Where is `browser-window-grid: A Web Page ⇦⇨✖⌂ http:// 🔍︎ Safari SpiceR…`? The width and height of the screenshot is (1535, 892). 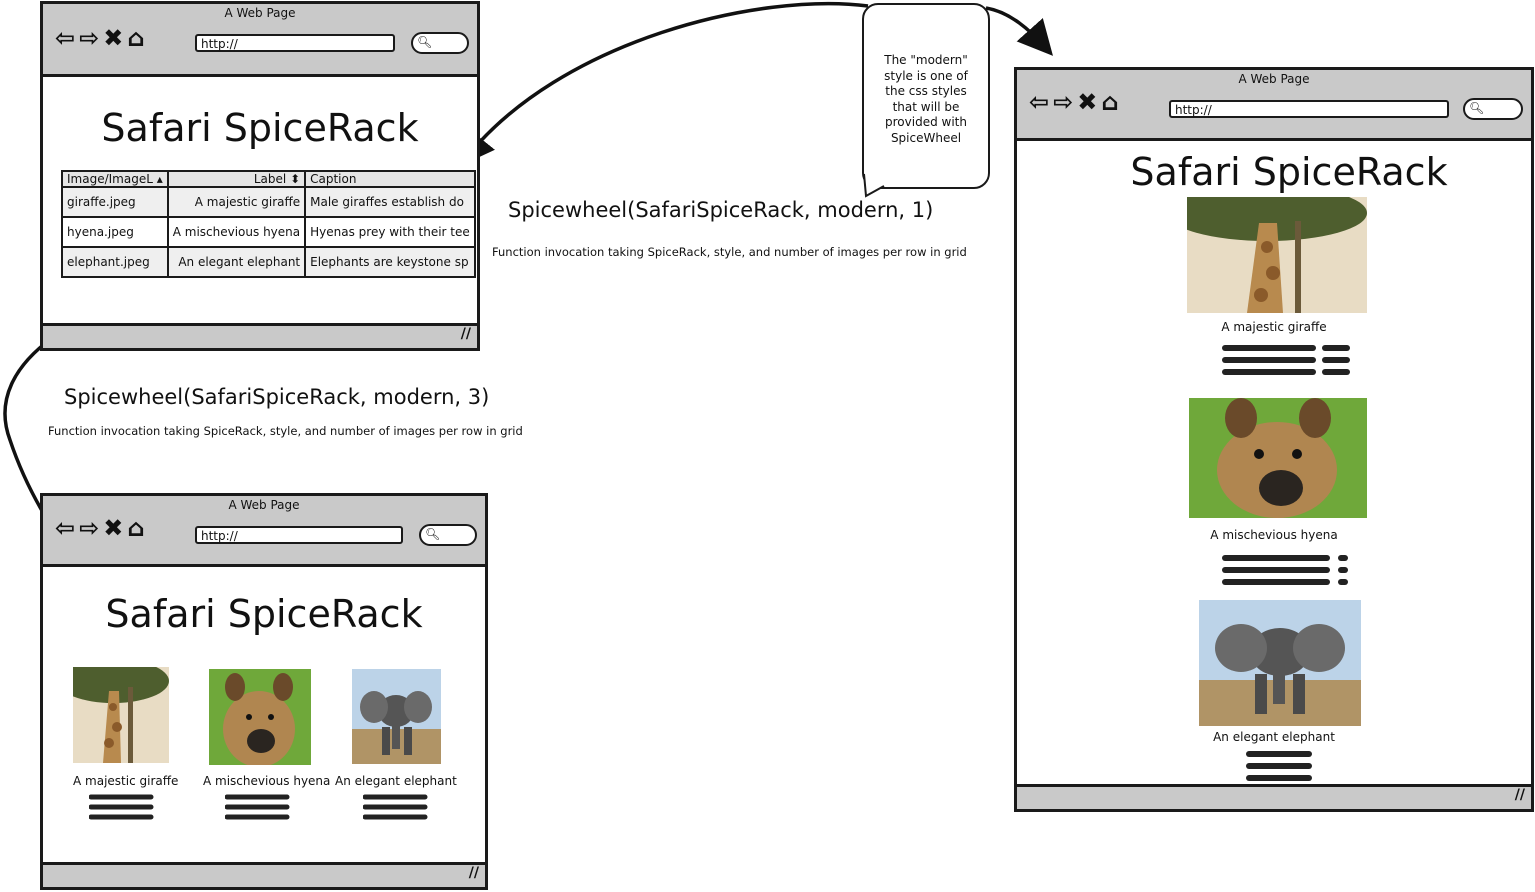 browser-window-grid: A Web Page ⇦⇨✖⌂ http:// 🔍︎ Safari SpiceR… is located at coordinates (264, 691).